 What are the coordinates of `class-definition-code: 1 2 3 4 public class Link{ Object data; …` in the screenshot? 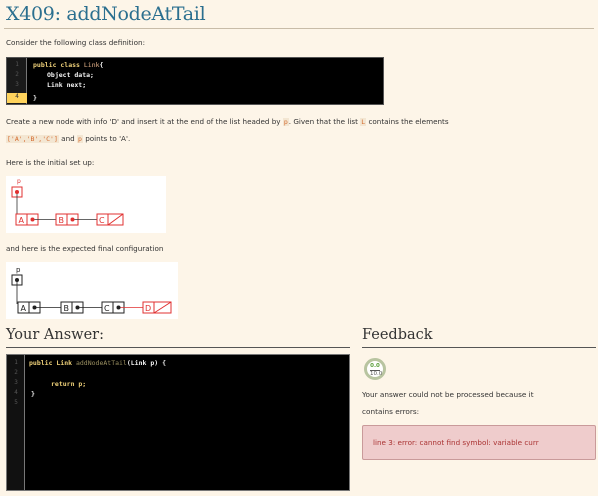 It's located at (195, 81).